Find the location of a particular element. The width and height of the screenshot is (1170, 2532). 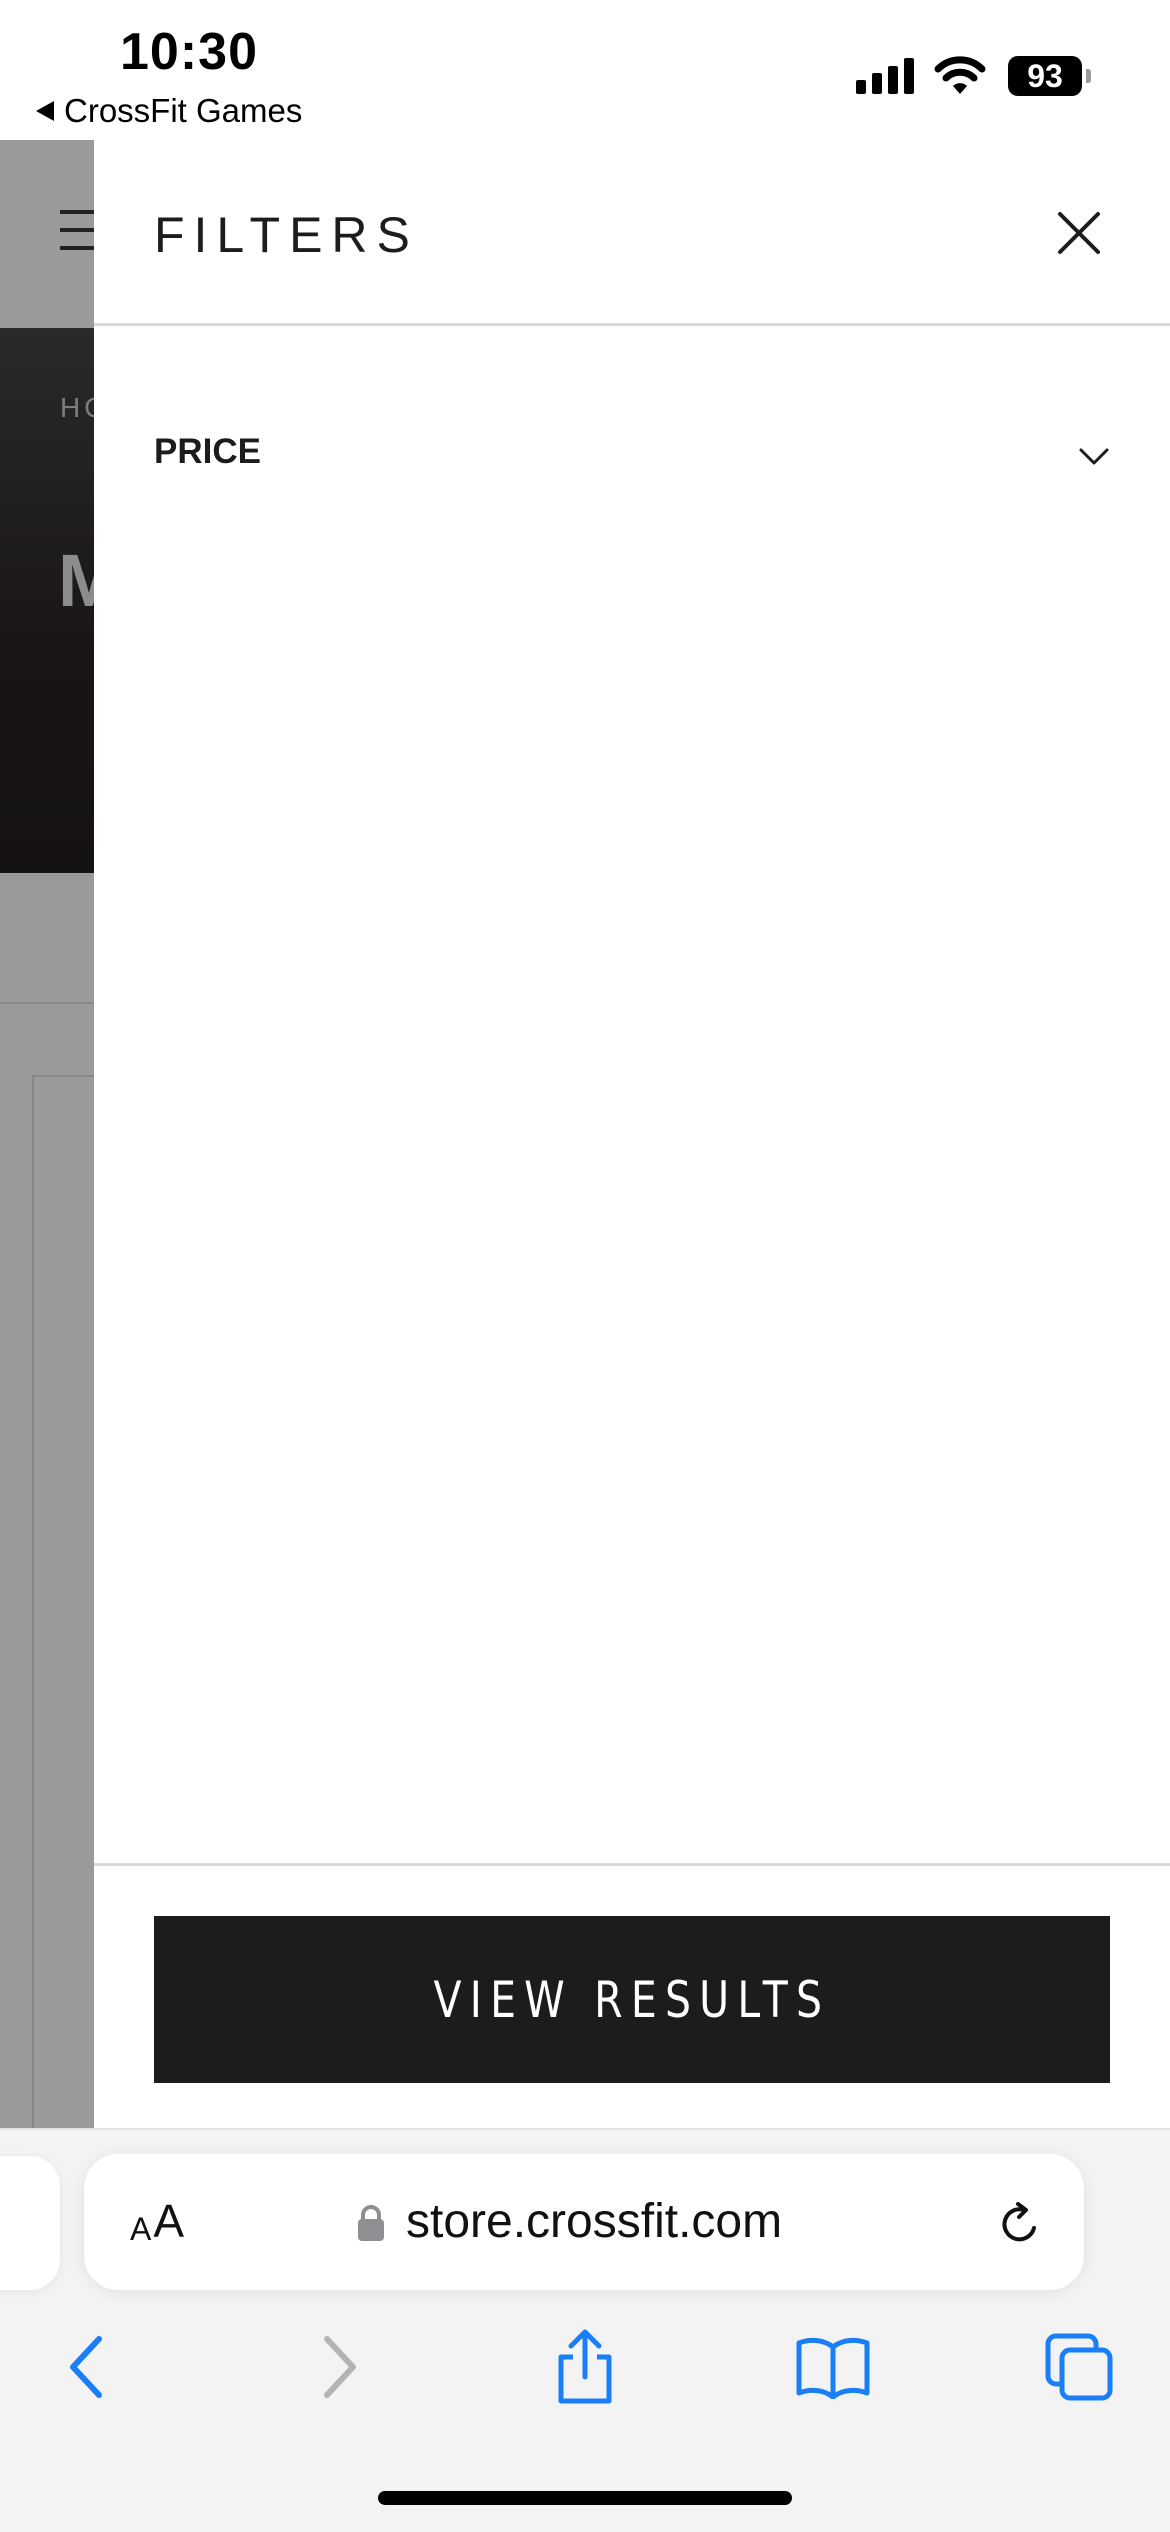

status-time: 10:30 is located at coordinates (189, 52).